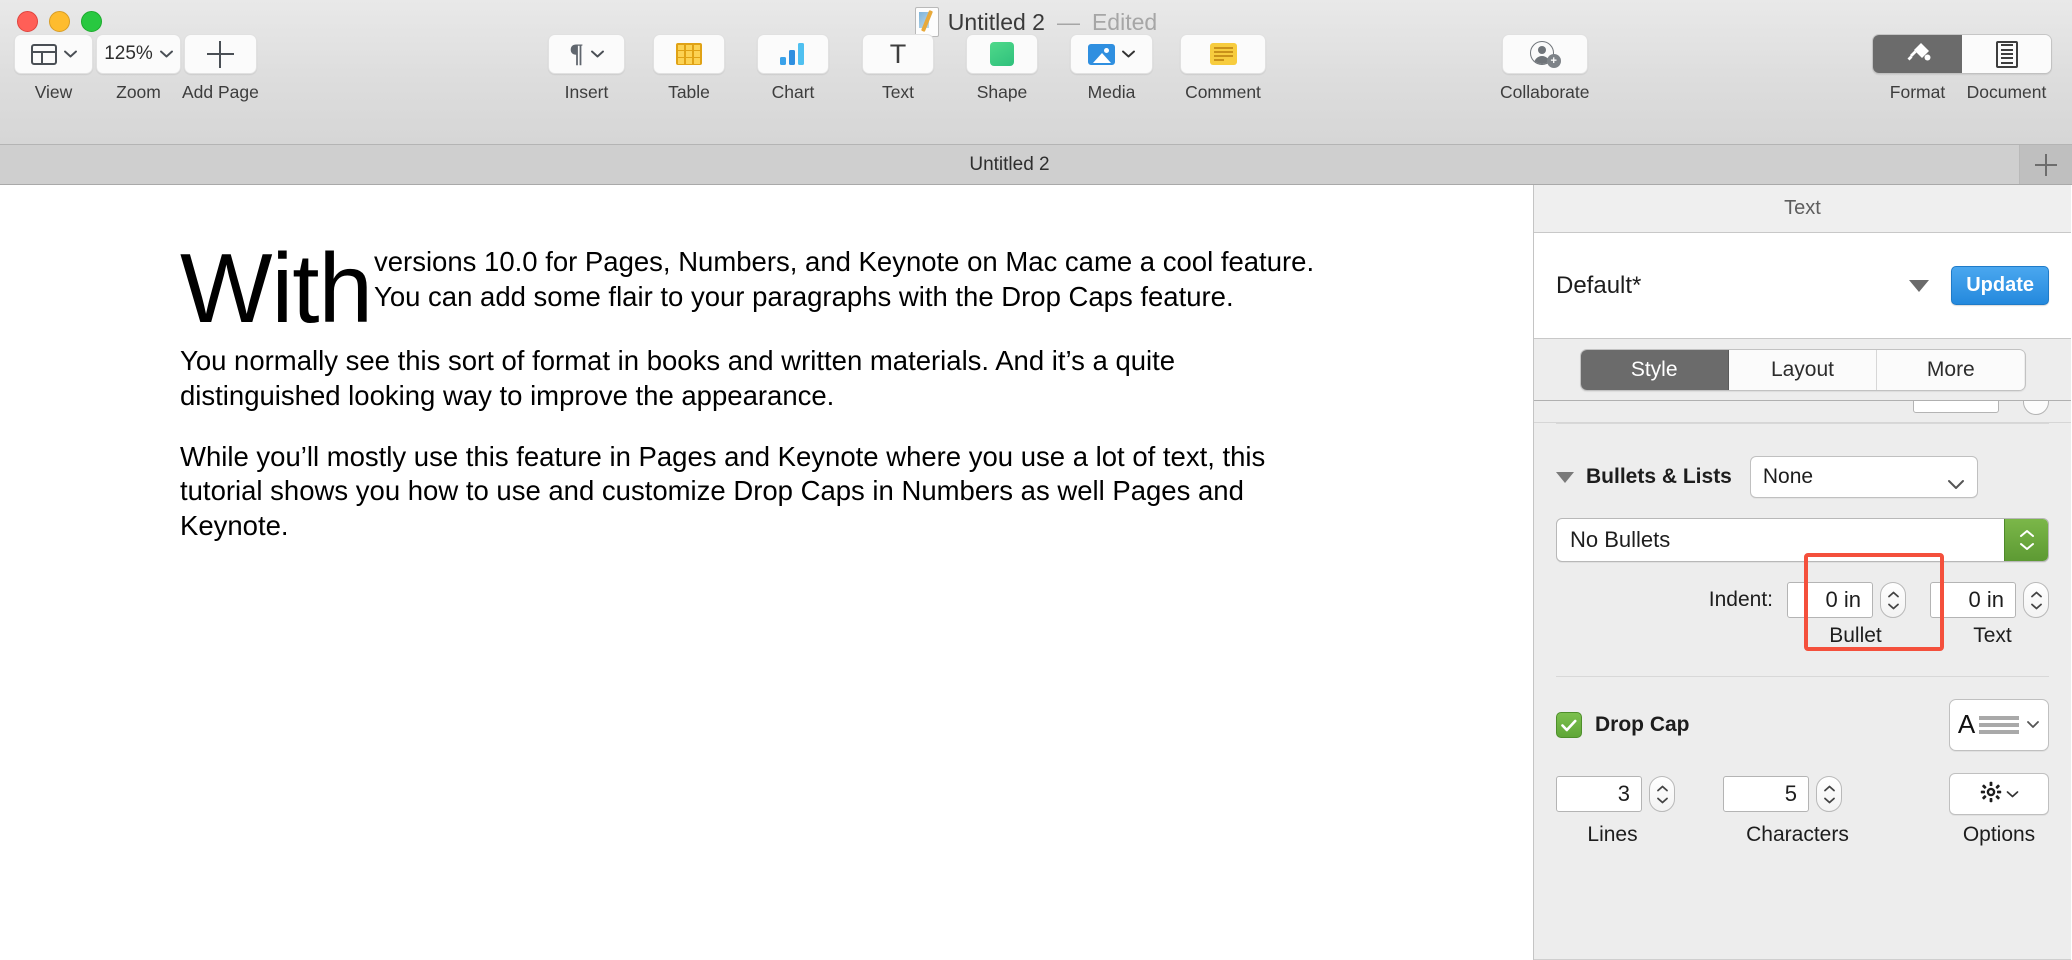 The height and width of the screenshot is (960, 2072). I want to click on text-button: T, so click(898, 54).